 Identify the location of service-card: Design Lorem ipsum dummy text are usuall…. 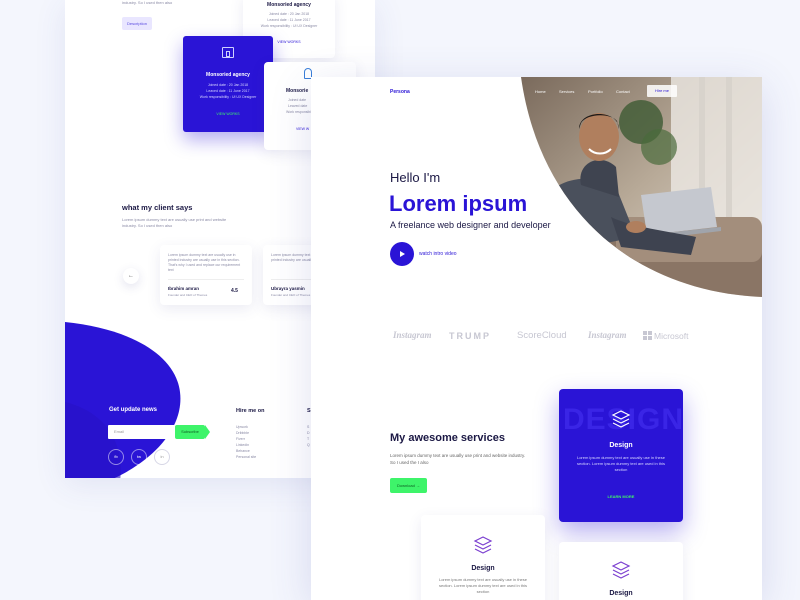
(483, 557).